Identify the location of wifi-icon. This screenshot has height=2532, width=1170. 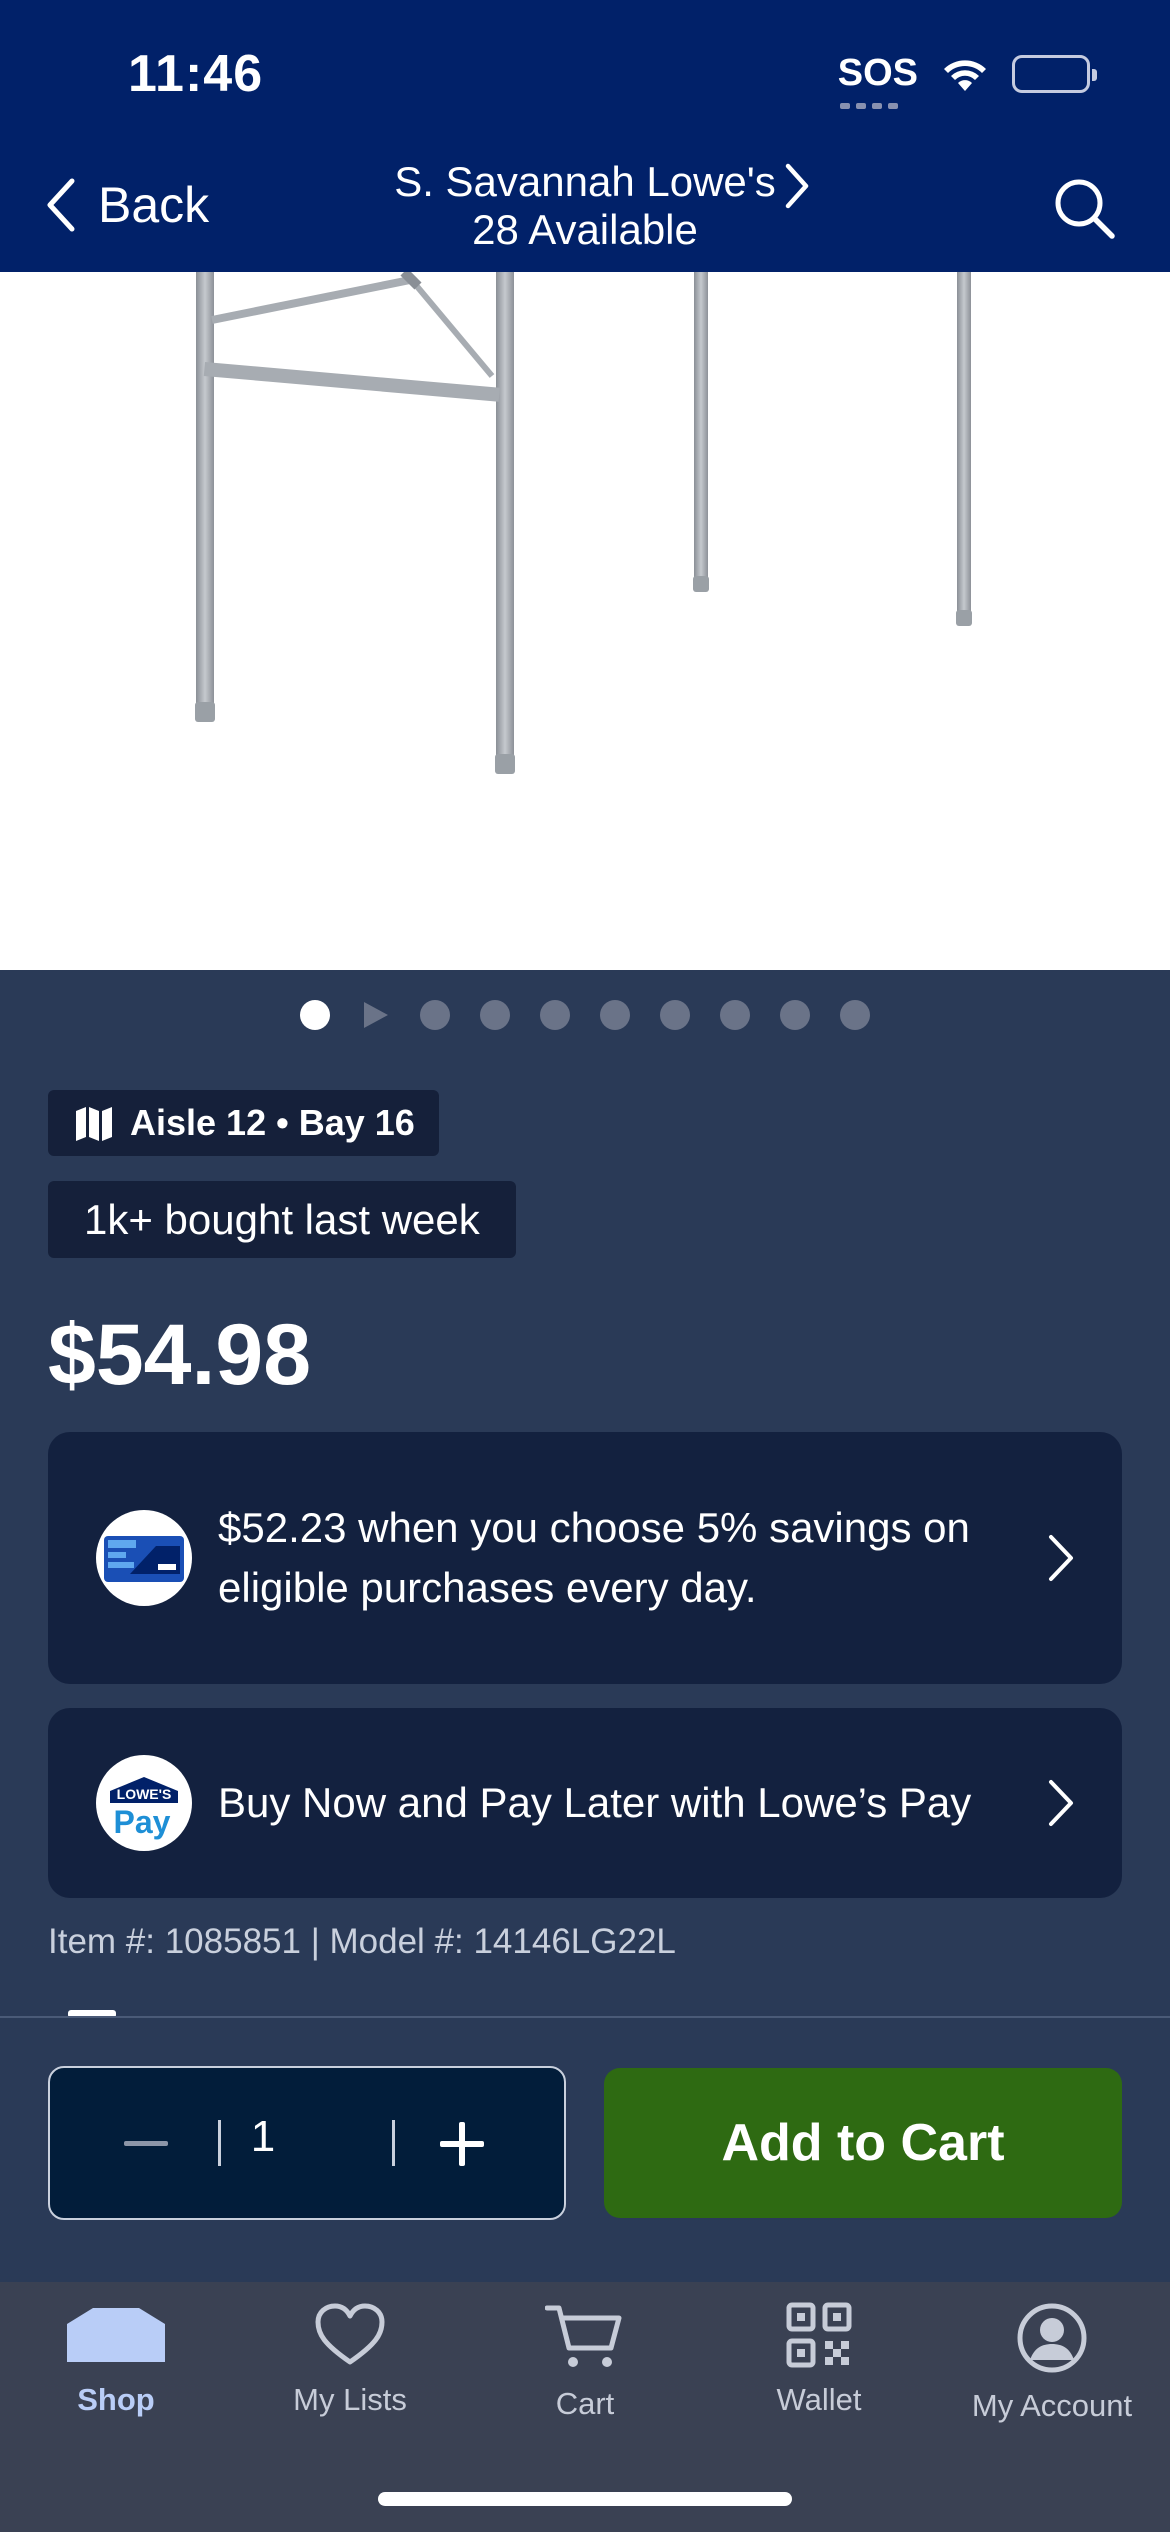
(965, 75).